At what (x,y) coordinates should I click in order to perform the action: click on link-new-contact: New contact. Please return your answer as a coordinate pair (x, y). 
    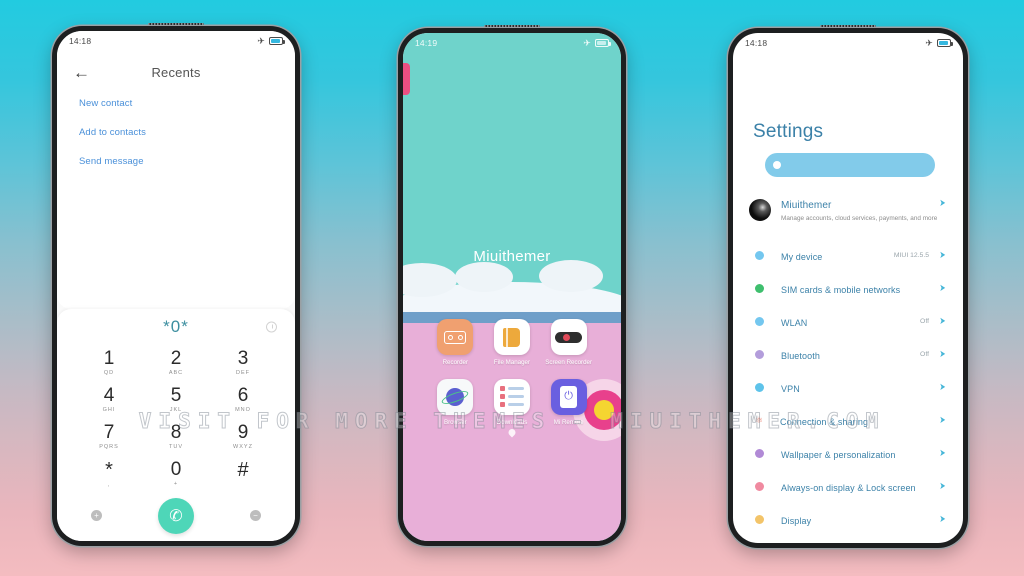
    Looking at the image, I should click on (176, 103).